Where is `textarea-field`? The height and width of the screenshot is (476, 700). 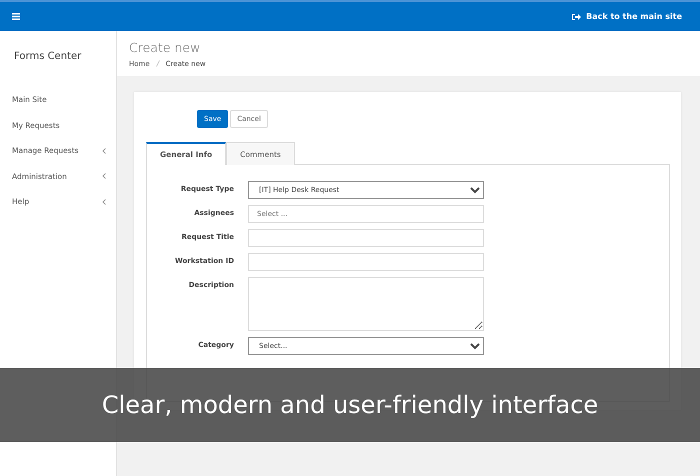
textarea-field is located at coordinates (366, 304).